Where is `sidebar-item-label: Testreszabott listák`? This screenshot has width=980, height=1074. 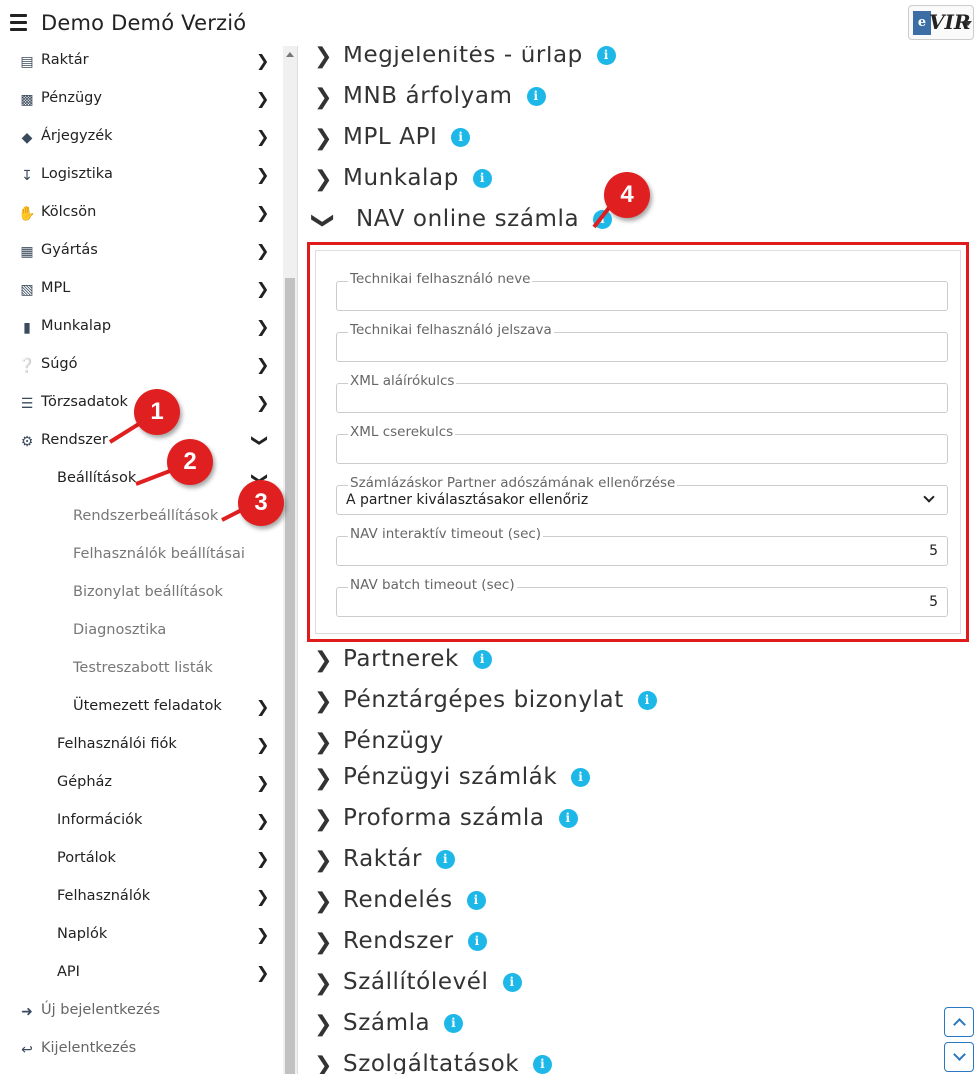 sidebar-item-label: Testreszabott listák is located at coordinates (143, 668).